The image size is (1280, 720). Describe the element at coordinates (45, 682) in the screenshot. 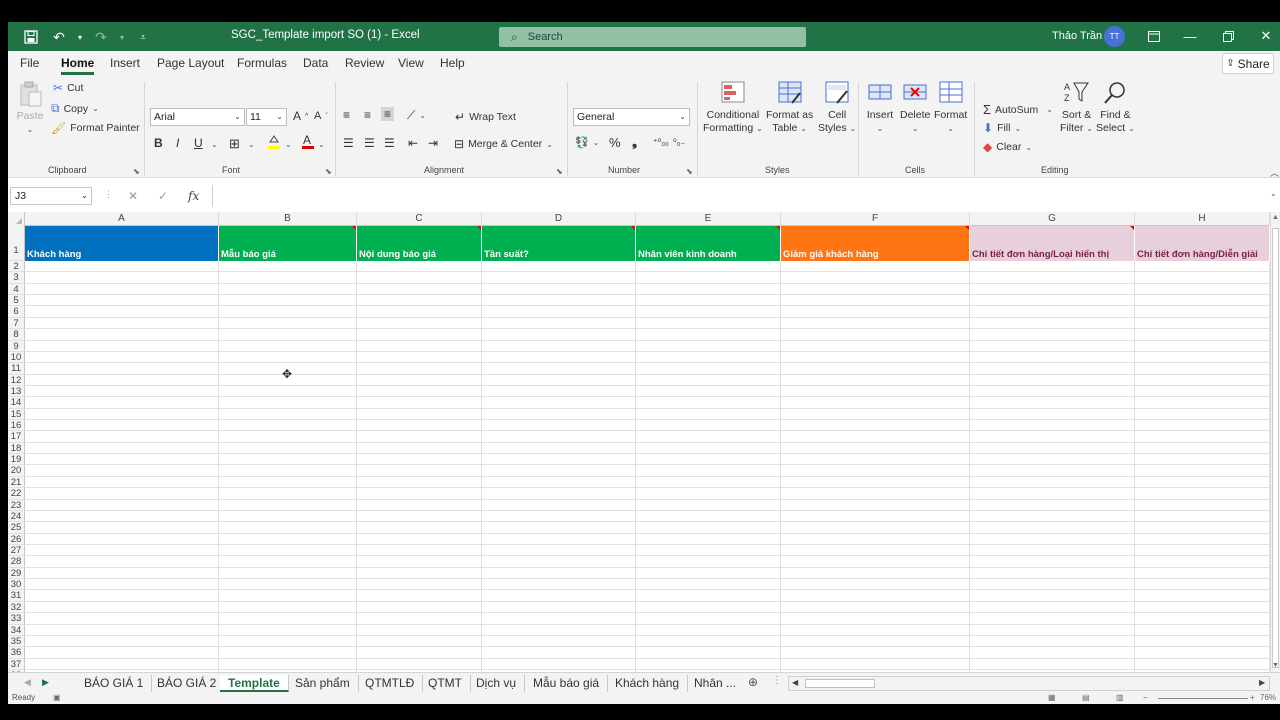

I see `next-sheet-icon: ▶` at that location.